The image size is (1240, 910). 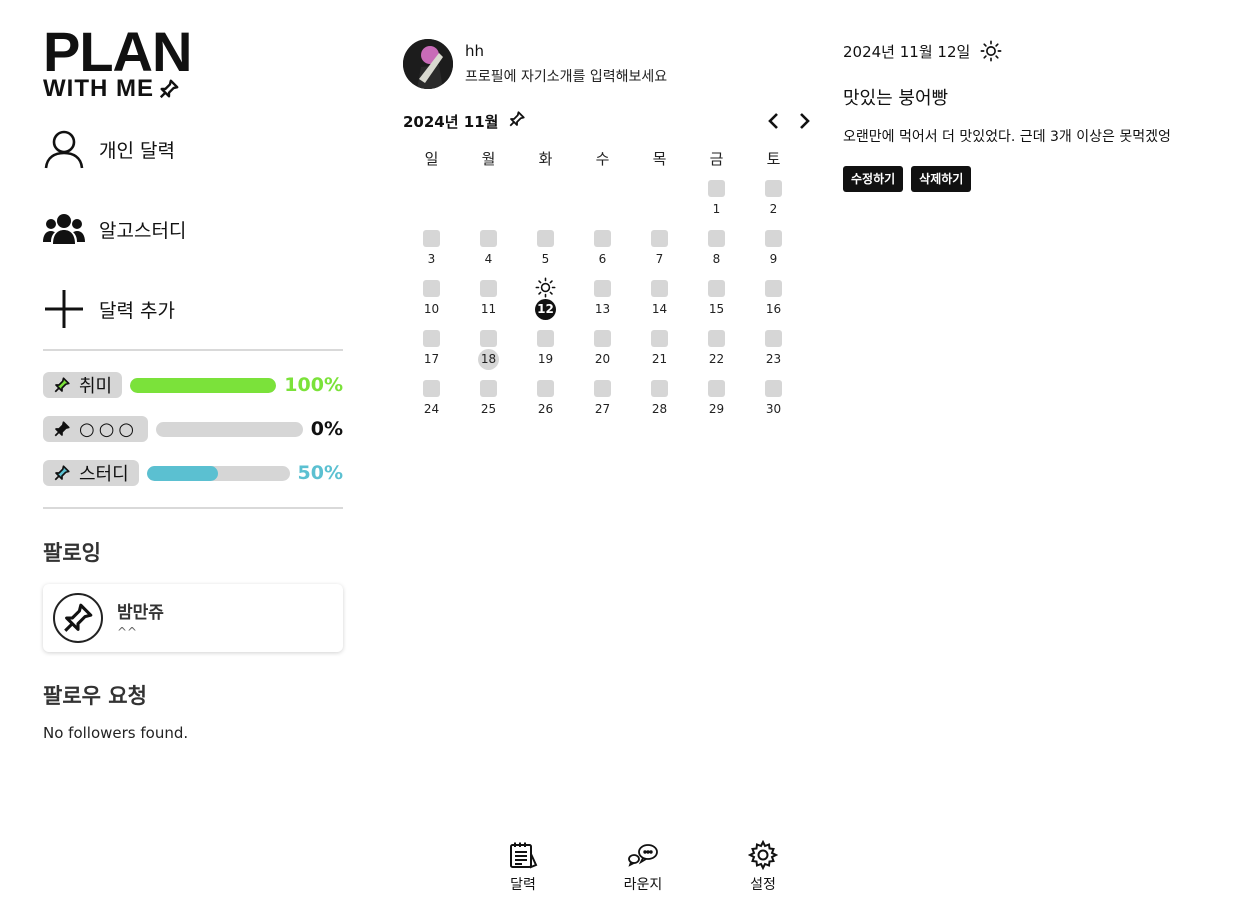 What do you see at coordinates (431, 249) in the screenshot?
I see `calendar-day: 3` at bounding box center [431, 249].